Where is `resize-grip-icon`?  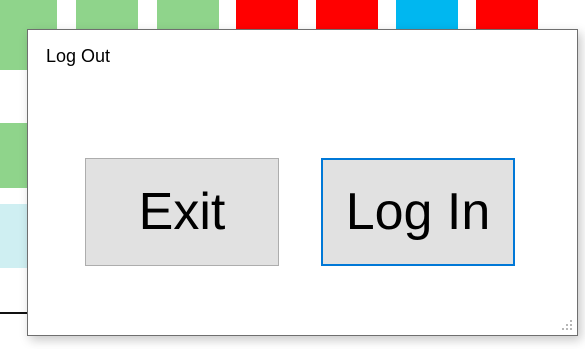 resize-grip-icon is located at coordinates (567, 325).